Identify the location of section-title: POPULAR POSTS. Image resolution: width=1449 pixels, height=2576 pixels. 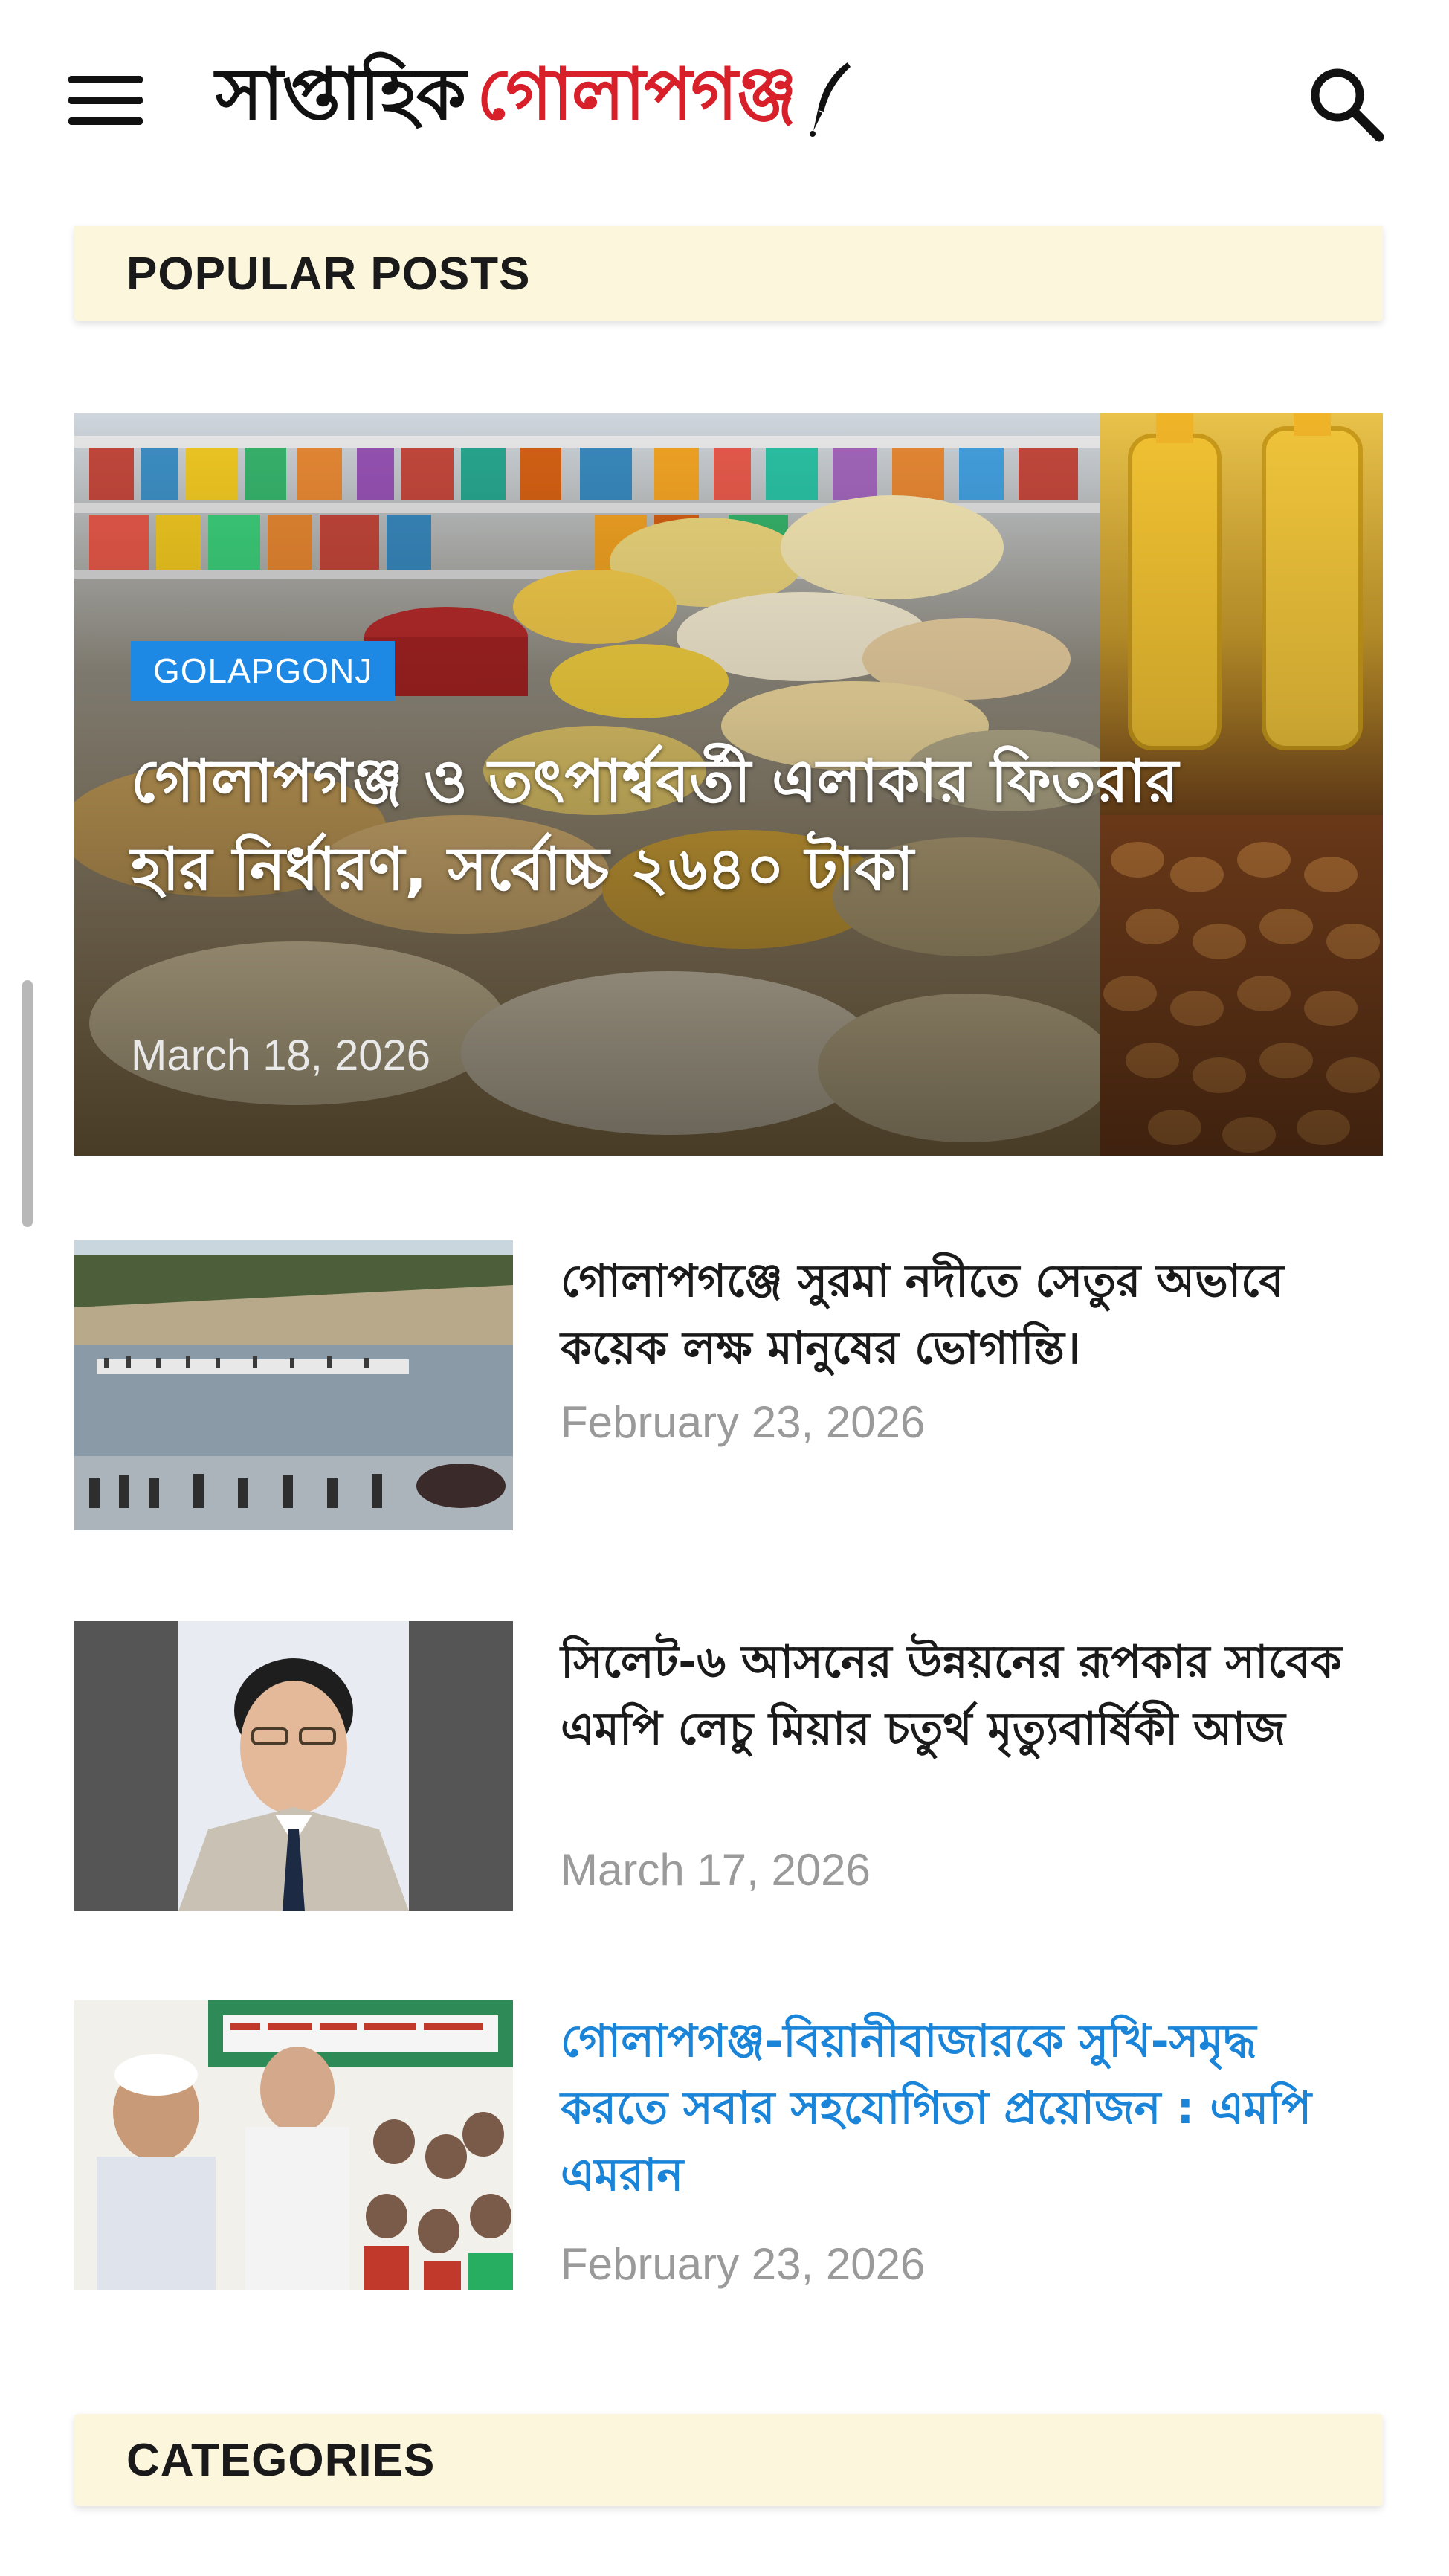
(328, 274).